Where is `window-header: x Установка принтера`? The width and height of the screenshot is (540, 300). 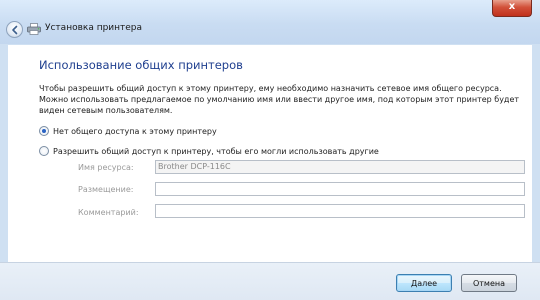 window-header: x Установка принтера is located at coordinates (270, 22).